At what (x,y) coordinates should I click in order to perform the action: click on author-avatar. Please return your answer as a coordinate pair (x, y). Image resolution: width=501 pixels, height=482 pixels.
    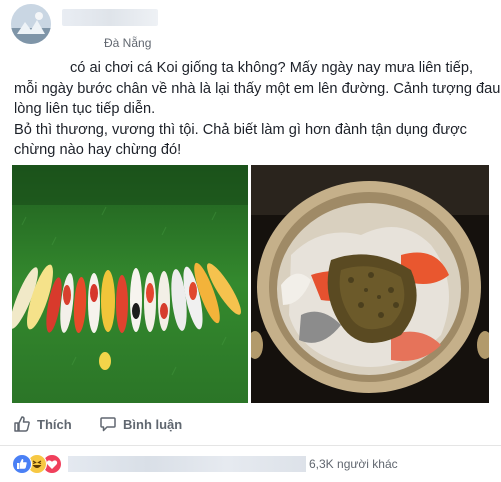
    Looking at the image, I should click on (31, 24).